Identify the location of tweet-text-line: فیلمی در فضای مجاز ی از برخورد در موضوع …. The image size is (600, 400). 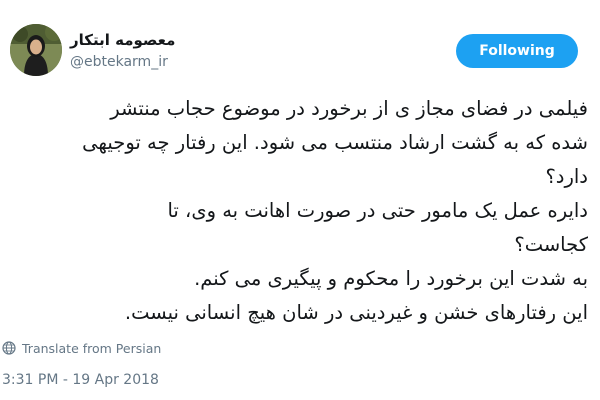
(349, 108).